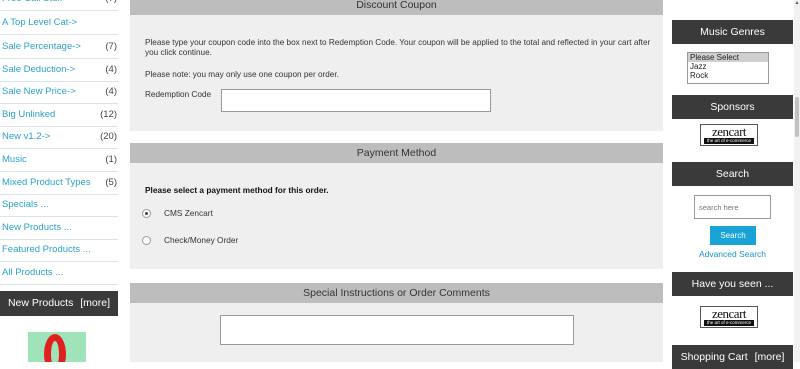 This screenshot has width=800, height=369. What do you see at coordinates (59, 137) in the screenshot?
I see `category-item: New v1.2-> (20)` at bounding box center [59, 137].